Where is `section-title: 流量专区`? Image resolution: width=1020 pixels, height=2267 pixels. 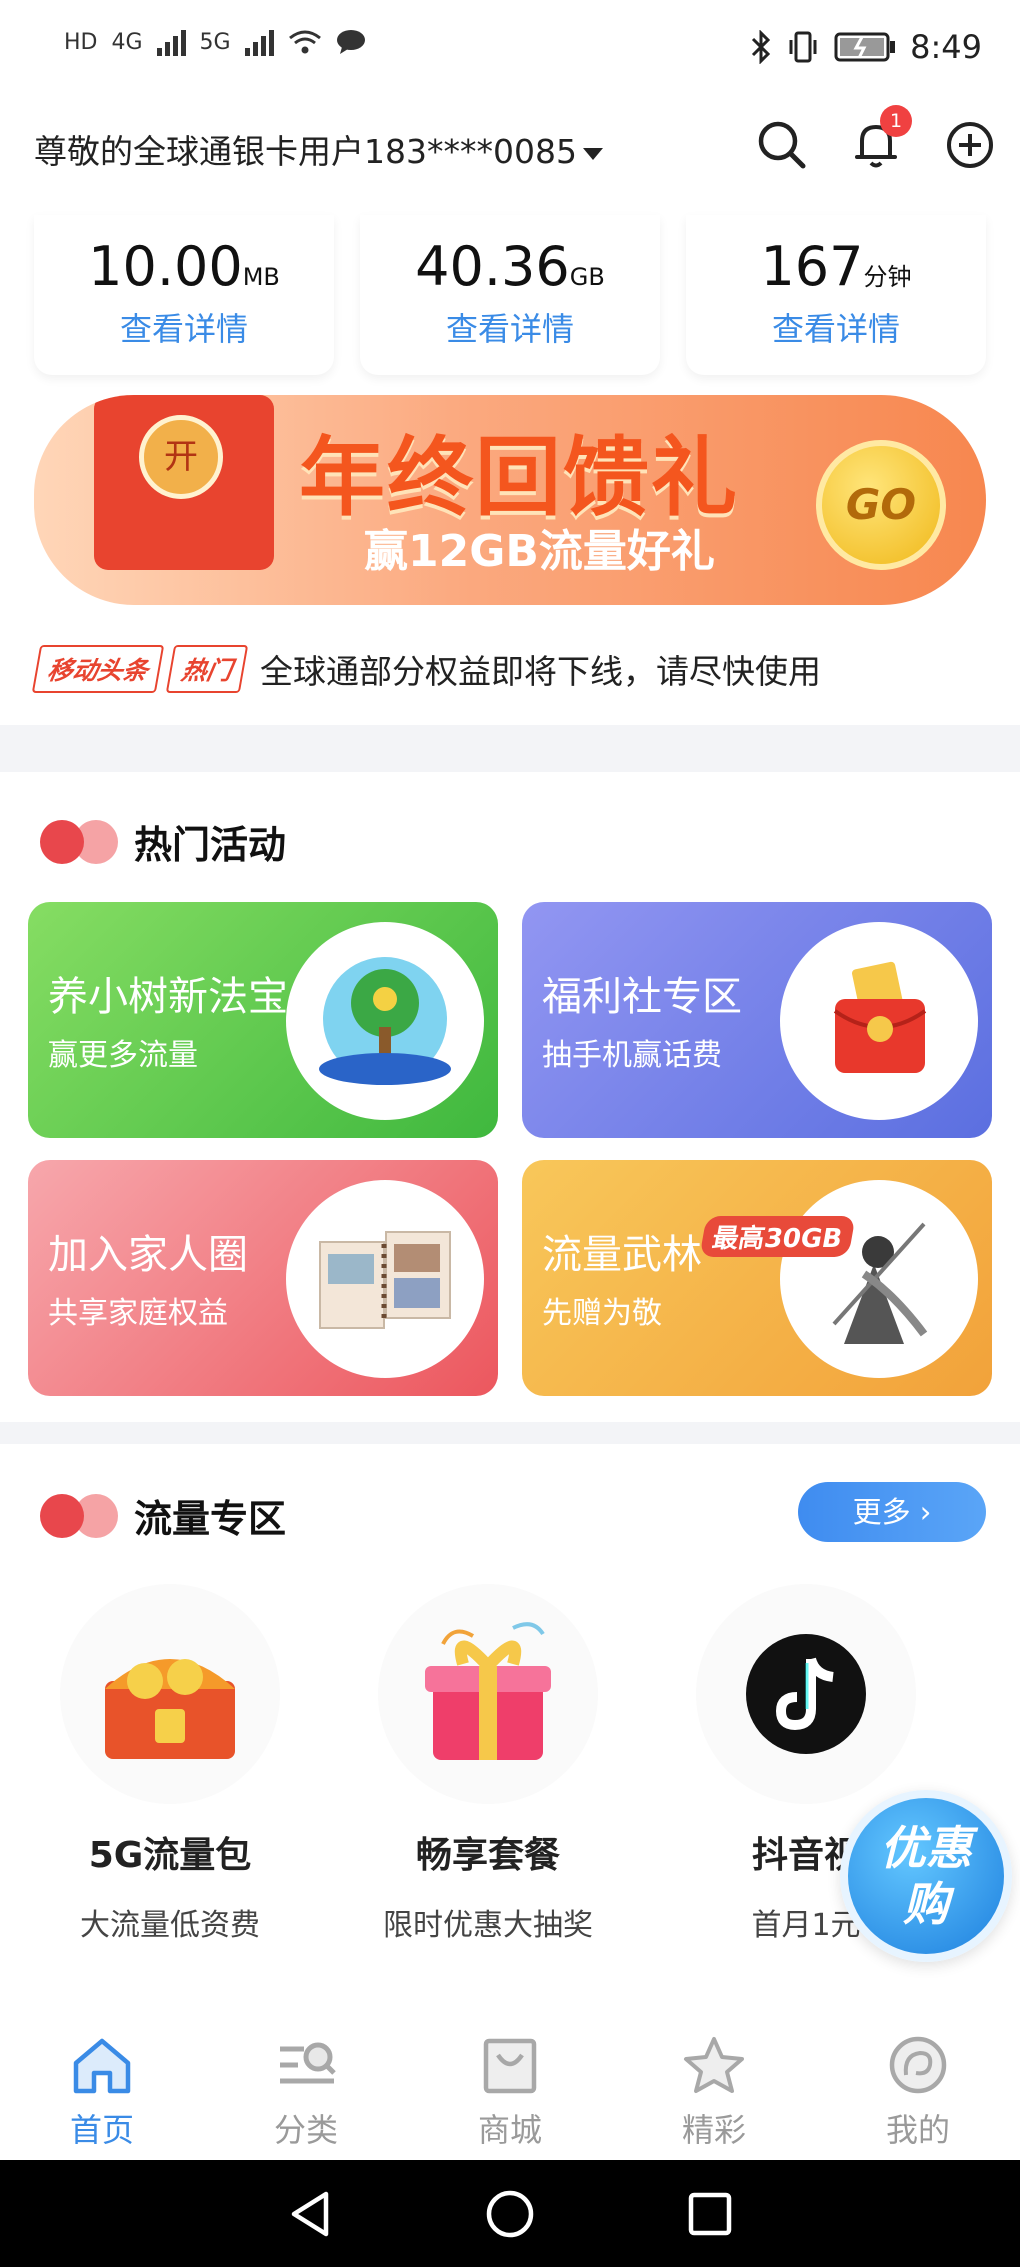
section-title: 流量专区 is located at coordinates (210, 1519).